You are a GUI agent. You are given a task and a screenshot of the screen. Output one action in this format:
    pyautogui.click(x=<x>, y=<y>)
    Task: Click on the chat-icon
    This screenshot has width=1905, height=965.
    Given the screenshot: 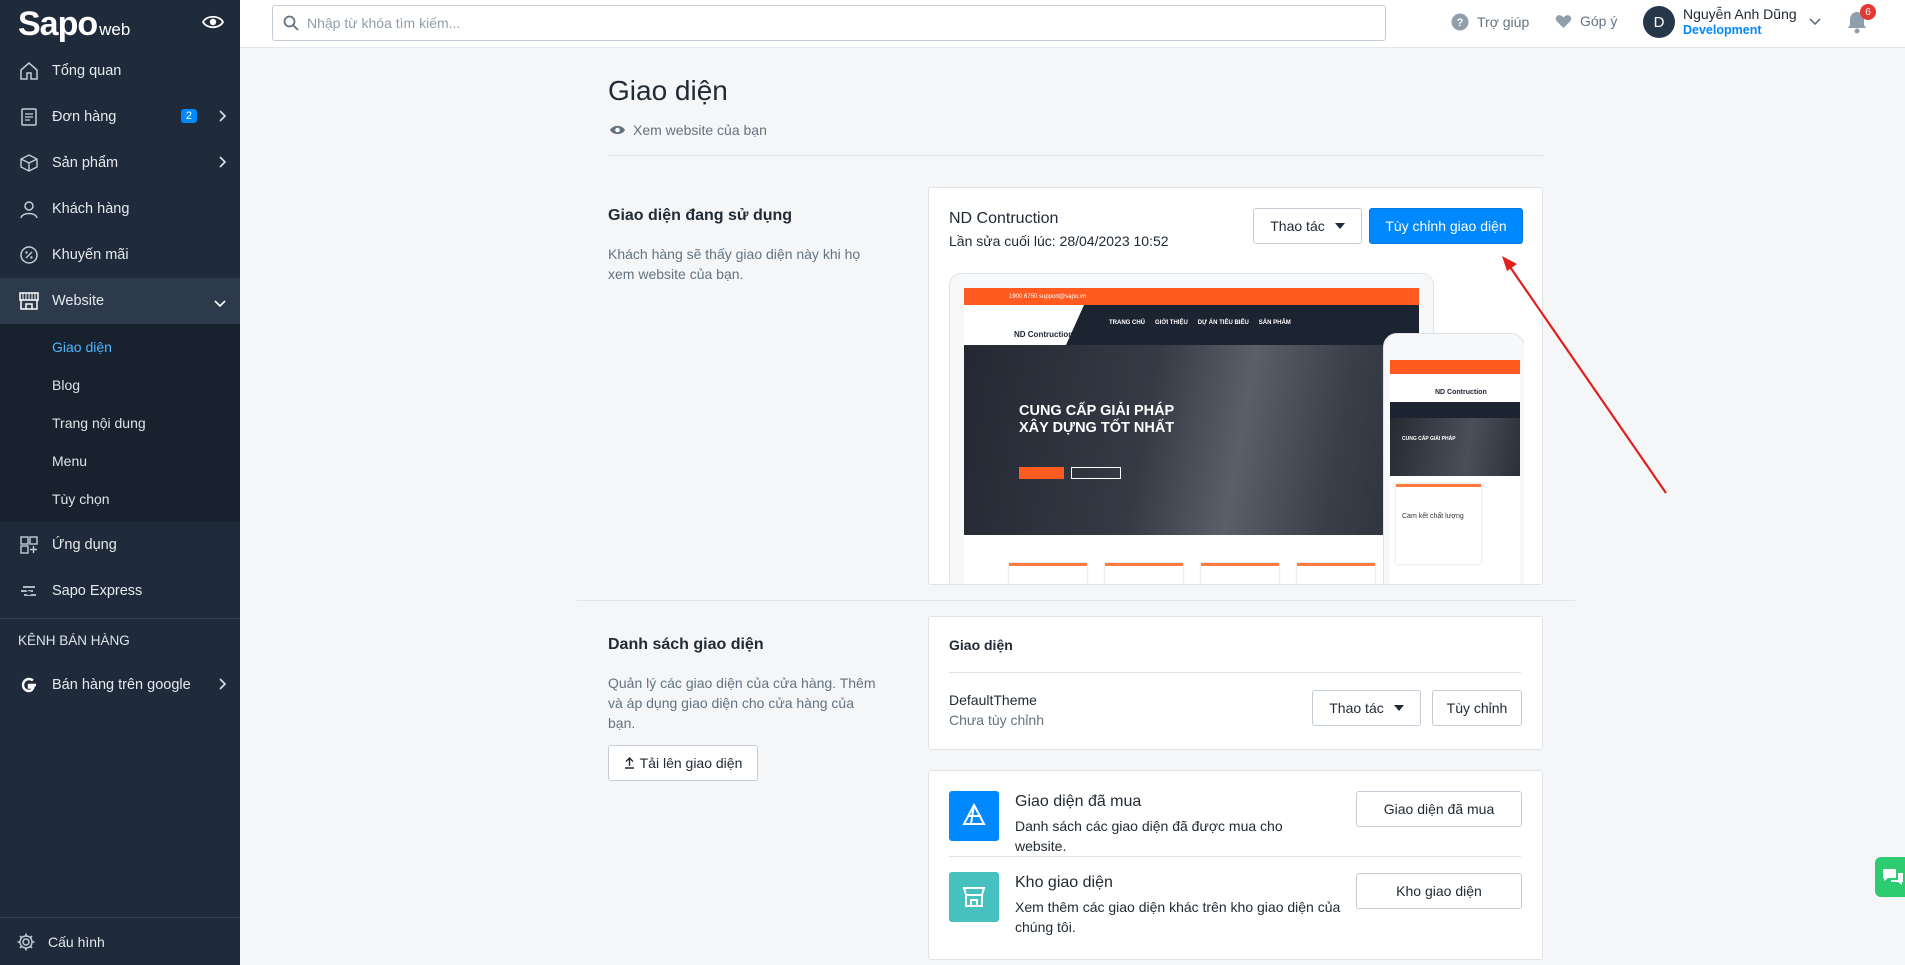 What is the action you would take?
    pyautogui.click(x=1893, y=877)
    